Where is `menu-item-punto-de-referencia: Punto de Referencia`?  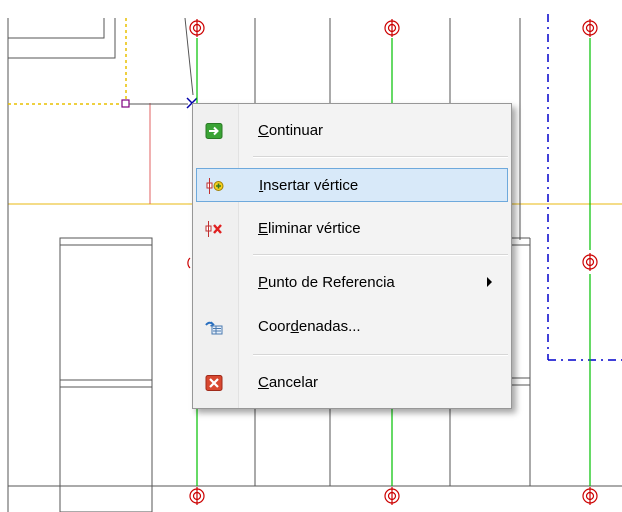 menu-item-punto-de-referencia: Punto de Referencia is located at coordinates (352, 283).